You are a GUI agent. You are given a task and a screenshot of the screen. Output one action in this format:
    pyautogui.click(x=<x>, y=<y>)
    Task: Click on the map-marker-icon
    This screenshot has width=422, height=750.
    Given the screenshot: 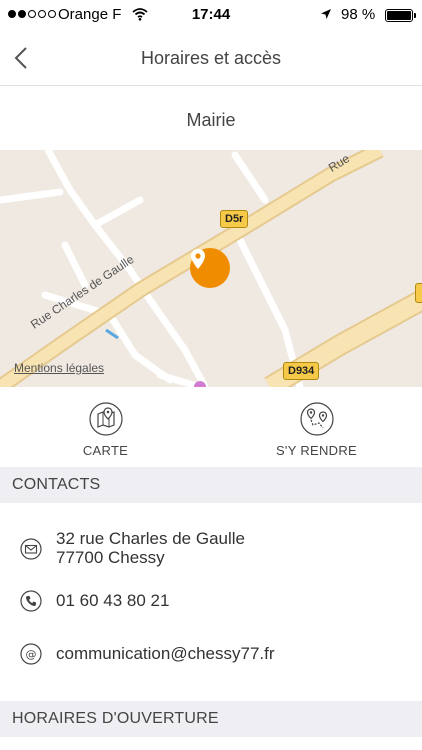 What is the action you would take?
    pyautogui.click(x=210, y=268)
    